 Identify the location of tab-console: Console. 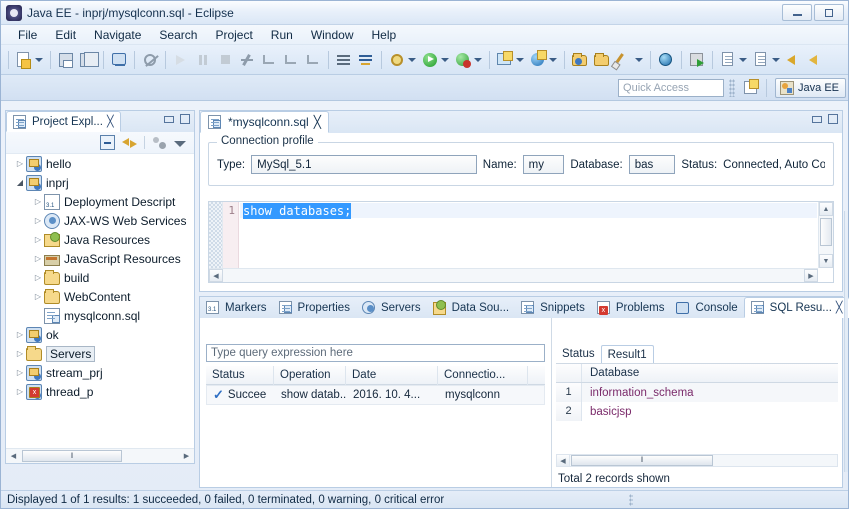
(706, 307).